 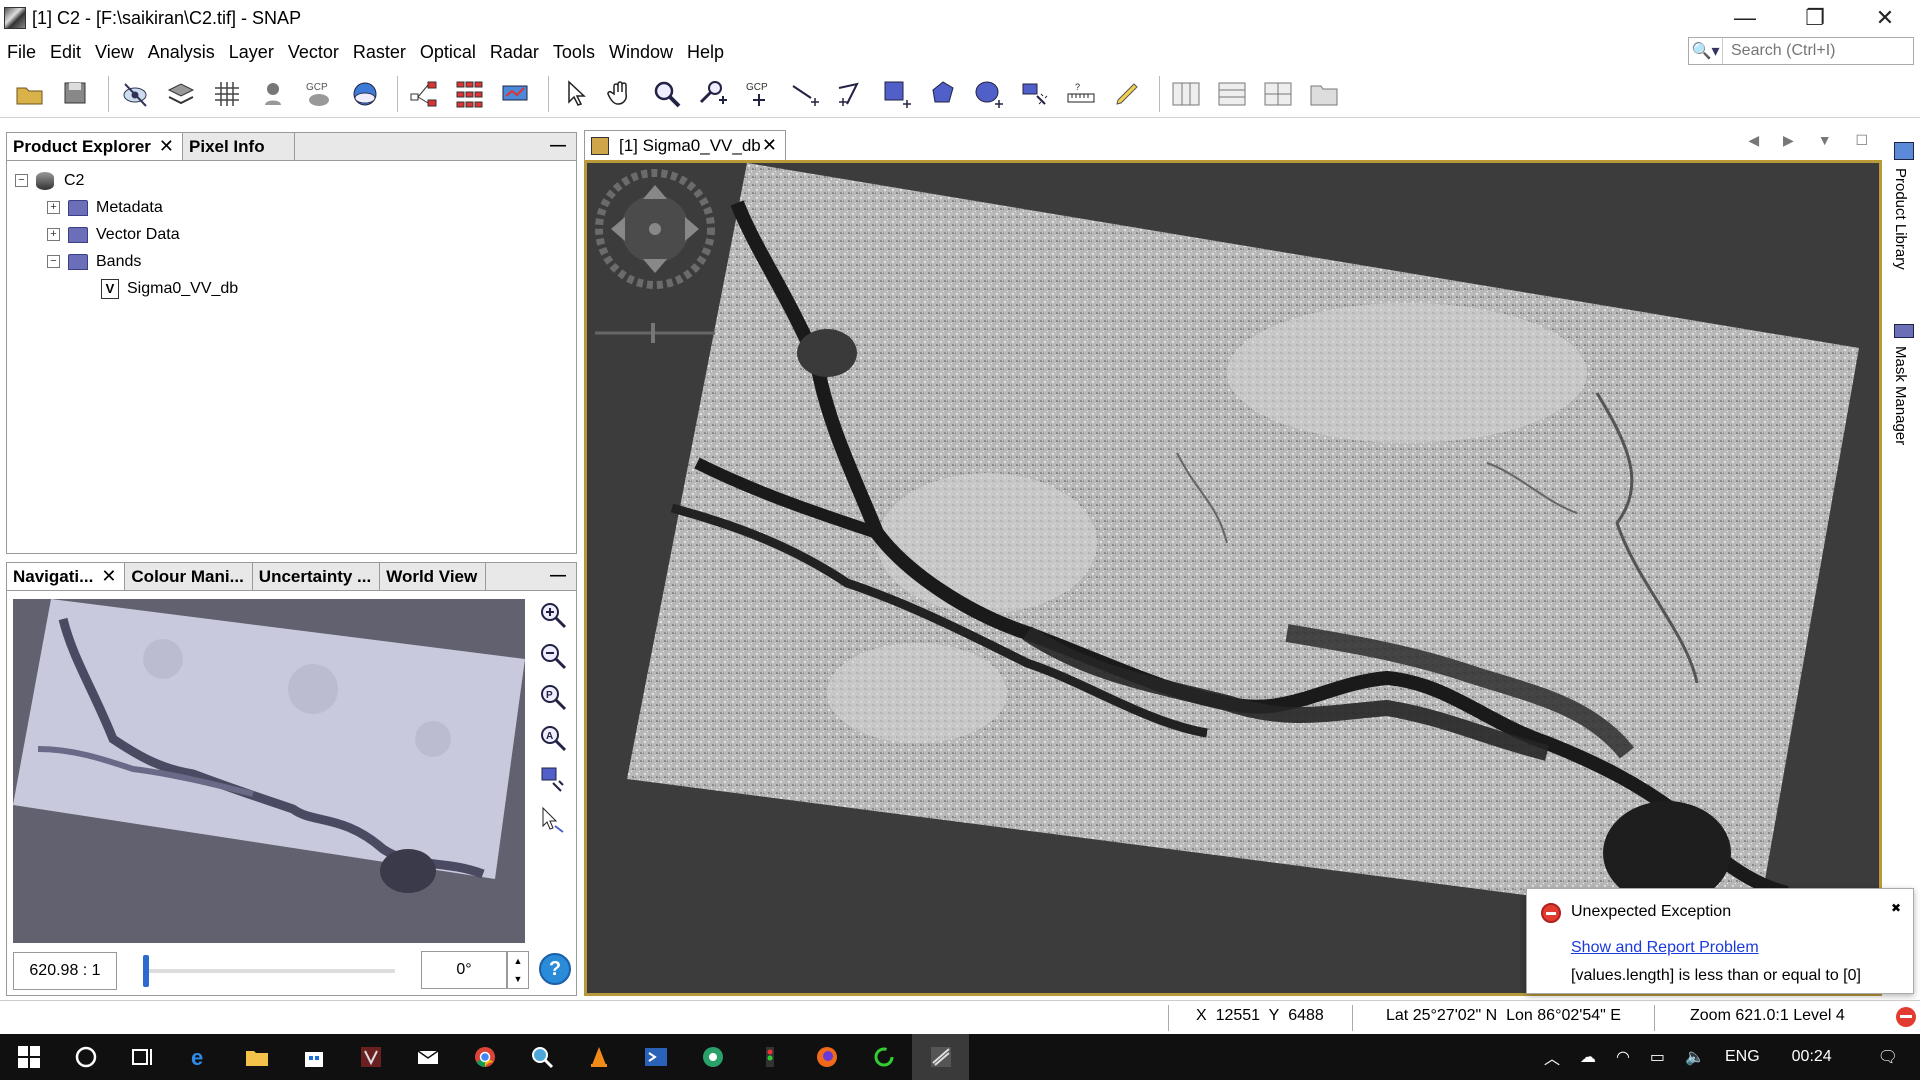 I want to click on tree-item-metadata: + Metadata, so click(x=295, y=207).